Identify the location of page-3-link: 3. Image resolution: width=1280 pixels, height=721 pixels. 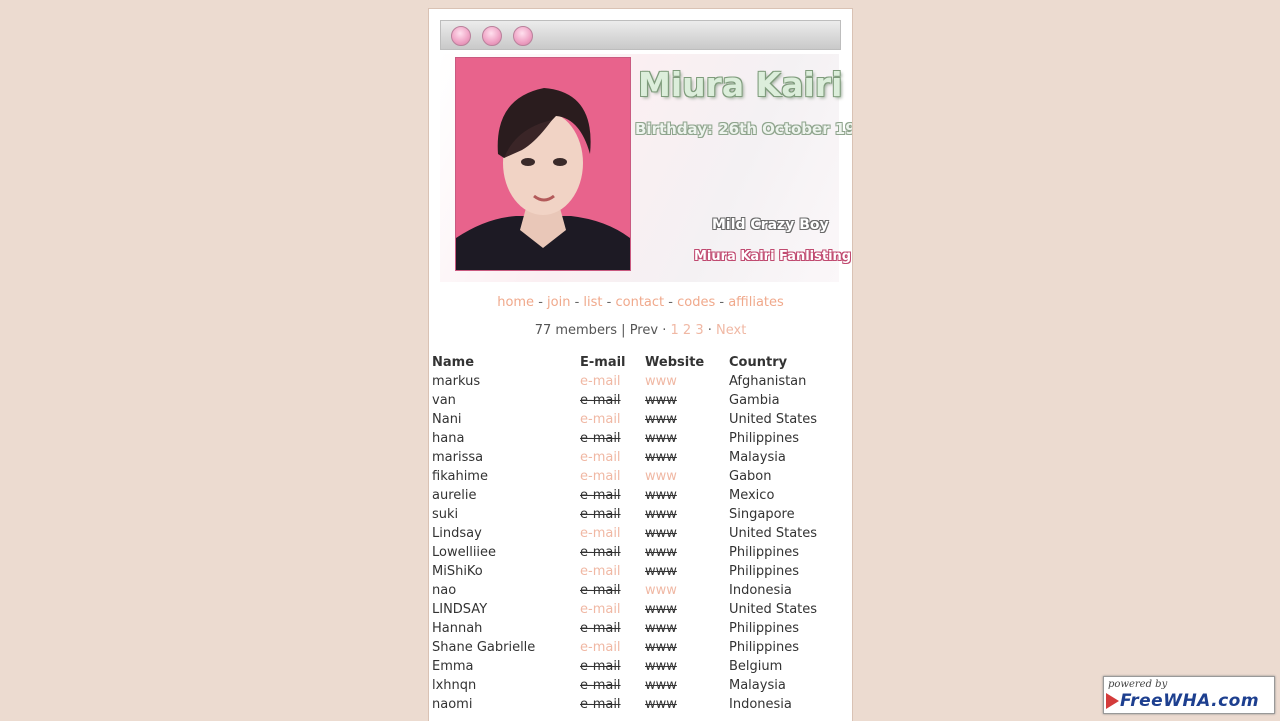
(699, 330).